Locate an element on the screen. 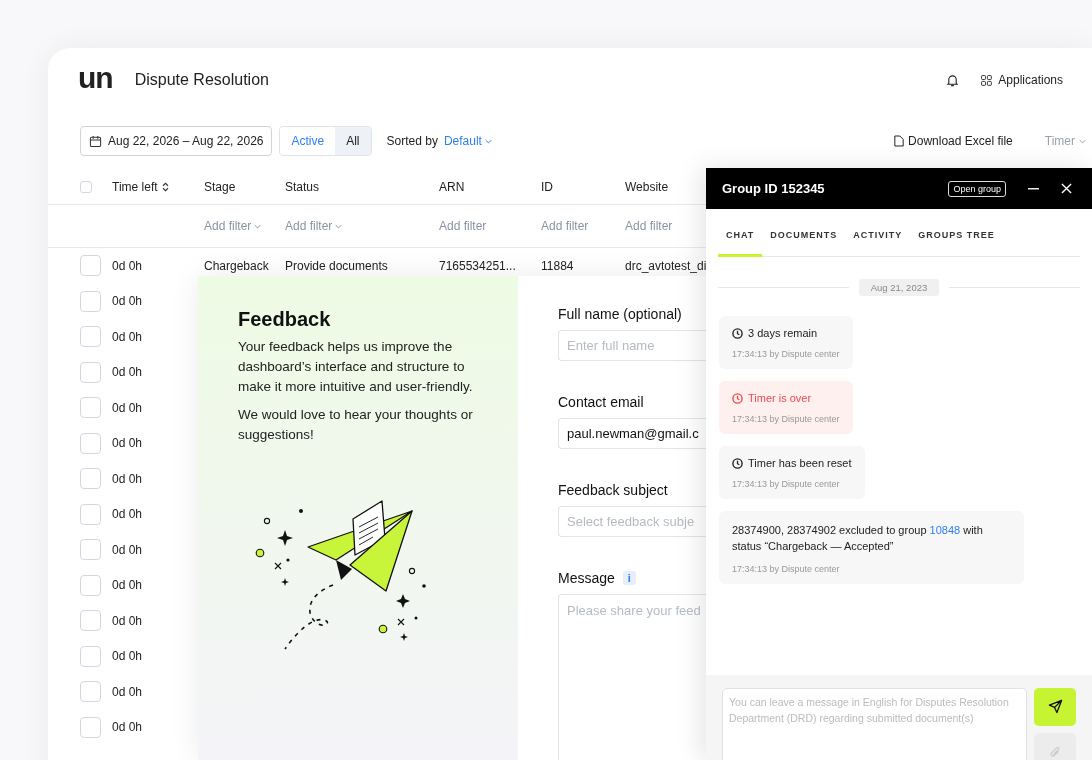  sort-icon is located at coordinates (165, 187).